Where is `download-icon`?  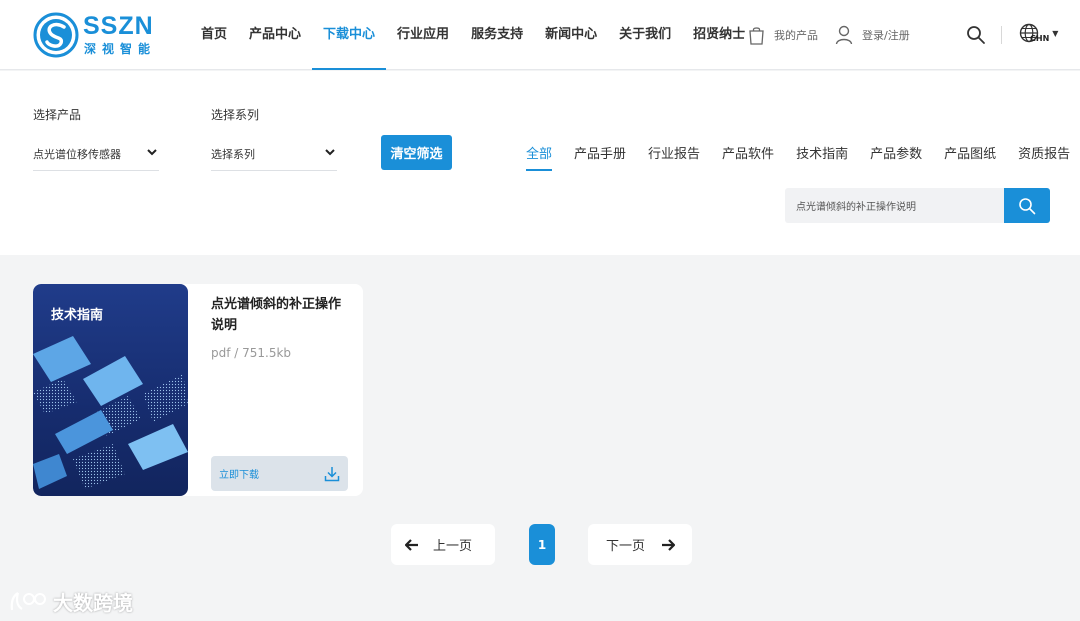 download-icon is located at coordinates (332, 473).